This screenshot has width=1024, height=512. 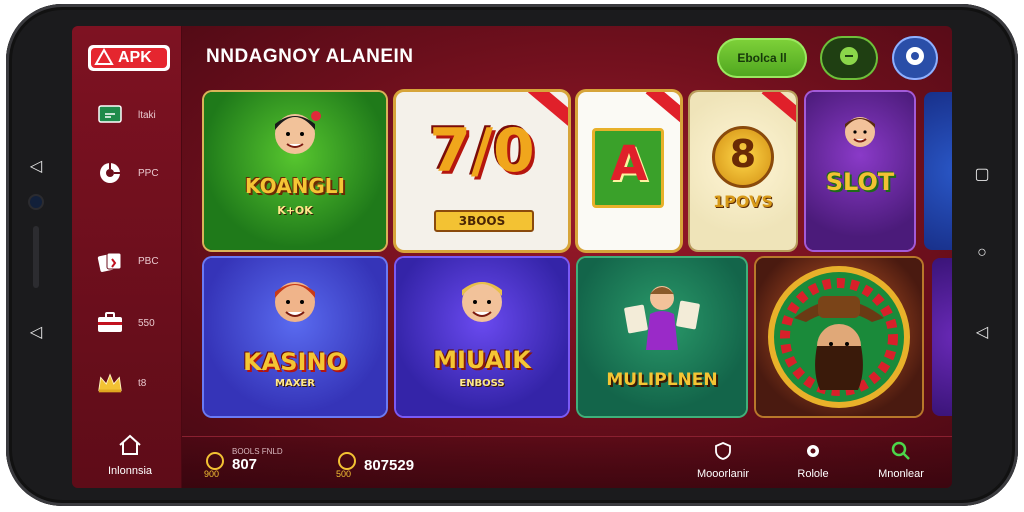 I want to click on back-triangle-icon: ◁, so click(x=36, y=166).